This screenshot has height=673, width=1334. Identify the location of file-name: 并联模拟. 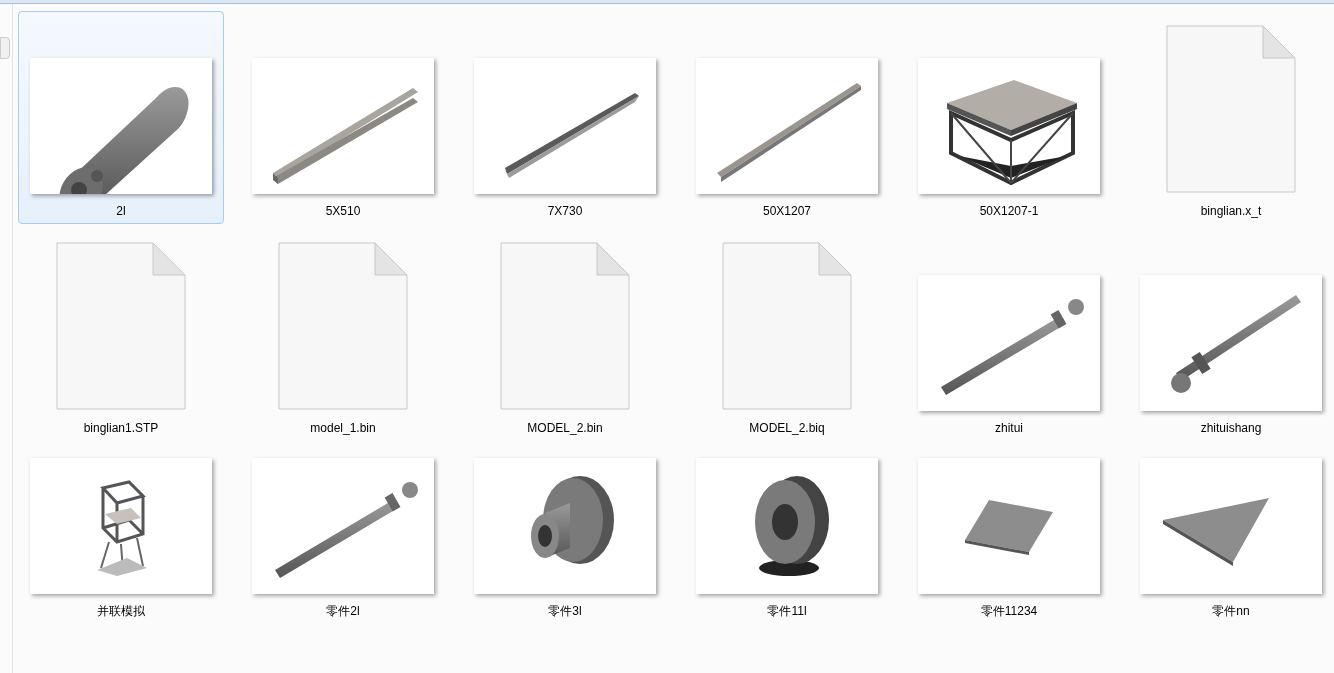
(121, 611).